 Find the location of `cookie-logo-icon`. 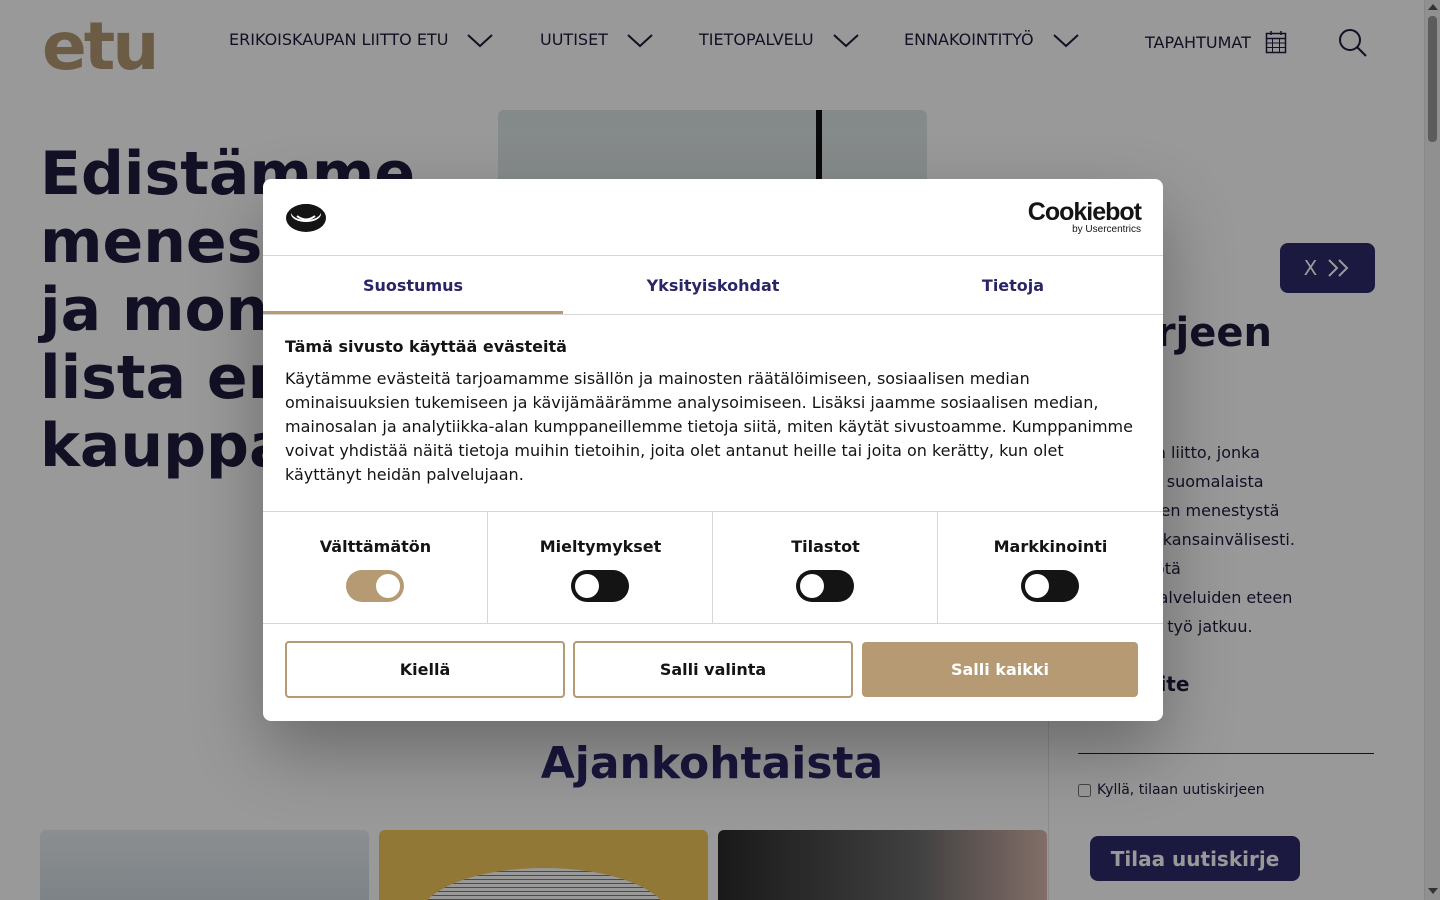

cookie-logo-icon is located at coordinates (306, 218).